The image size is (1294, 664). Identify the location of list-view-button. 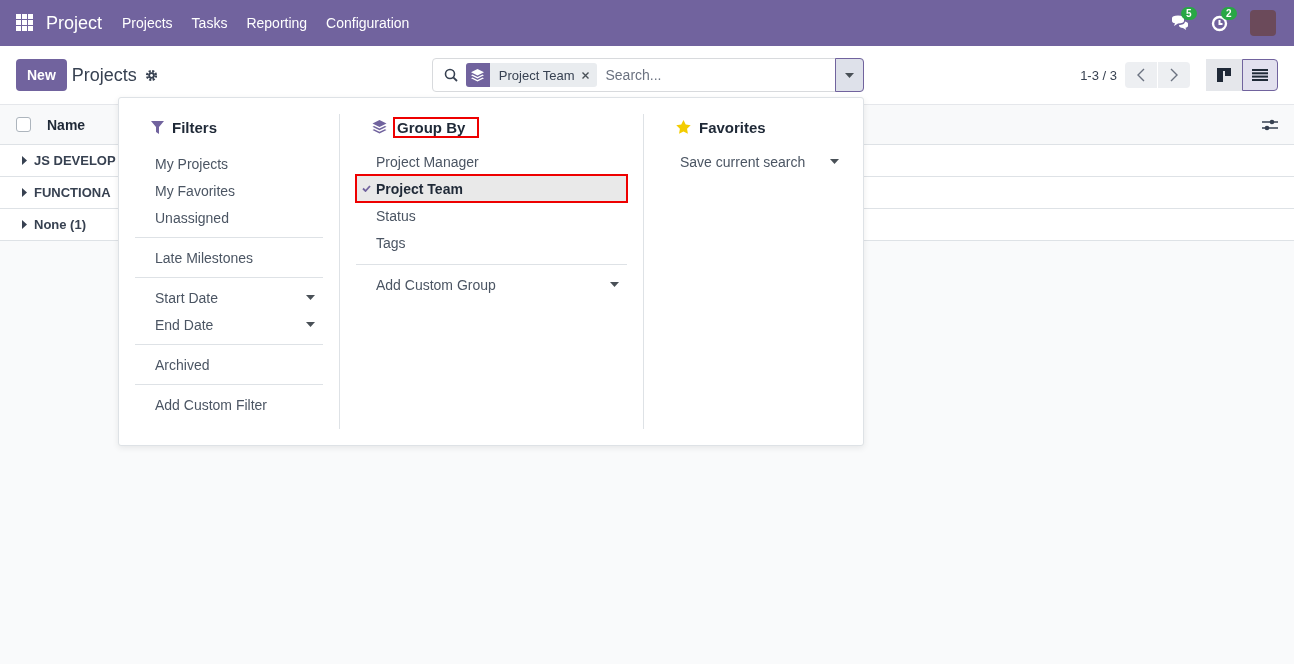
(1260, 75).